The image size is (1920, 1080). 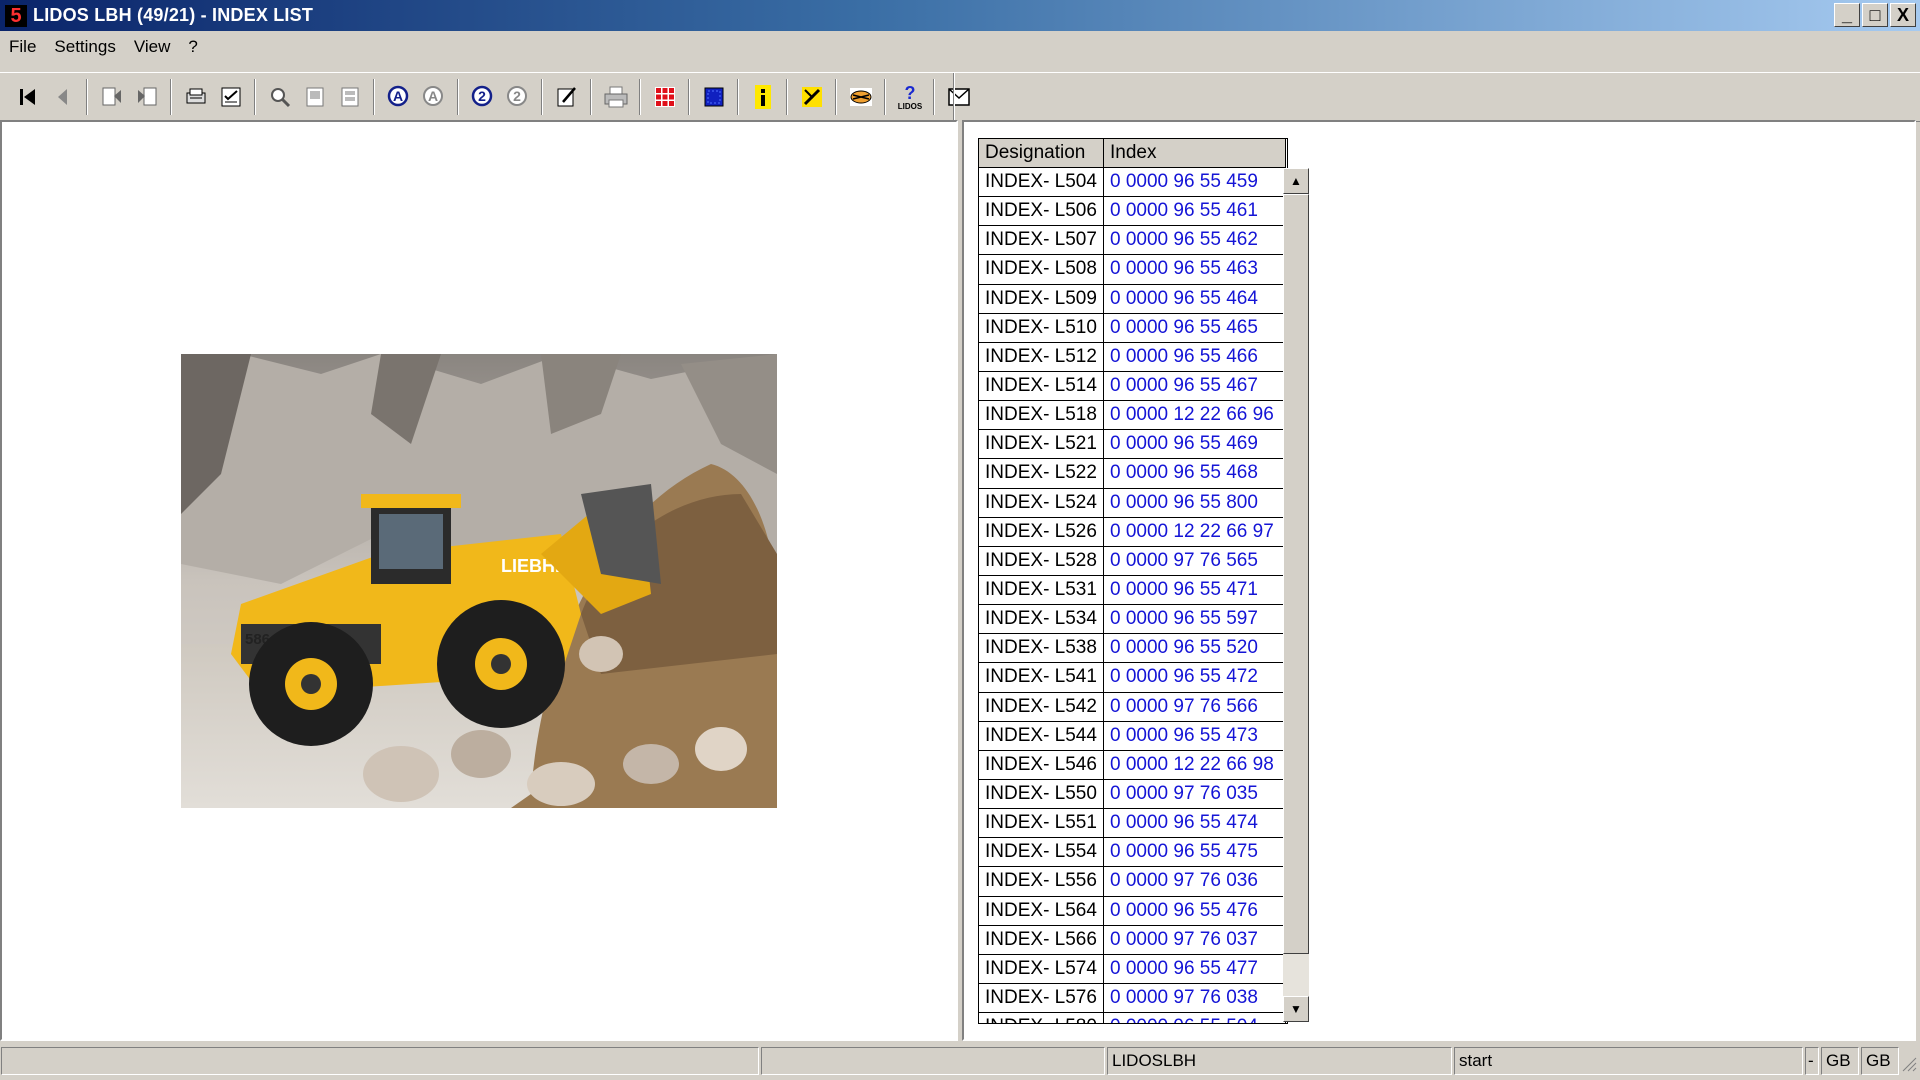 I want to click on table-row: INDEX- L546 0 0000 12 22 66 98, so click(x=1132, y=765).